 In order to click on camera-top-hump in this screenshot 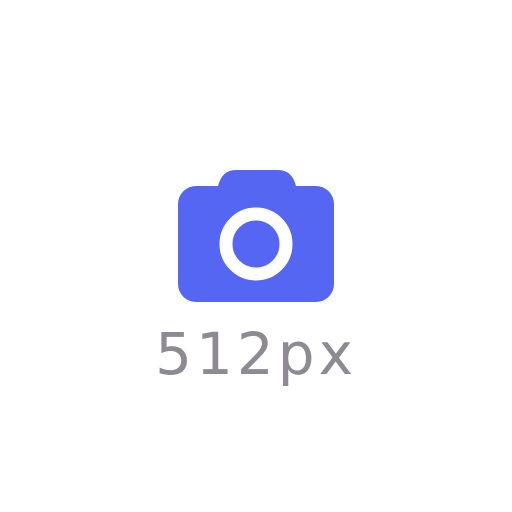, I will do `click(257, 178)`.